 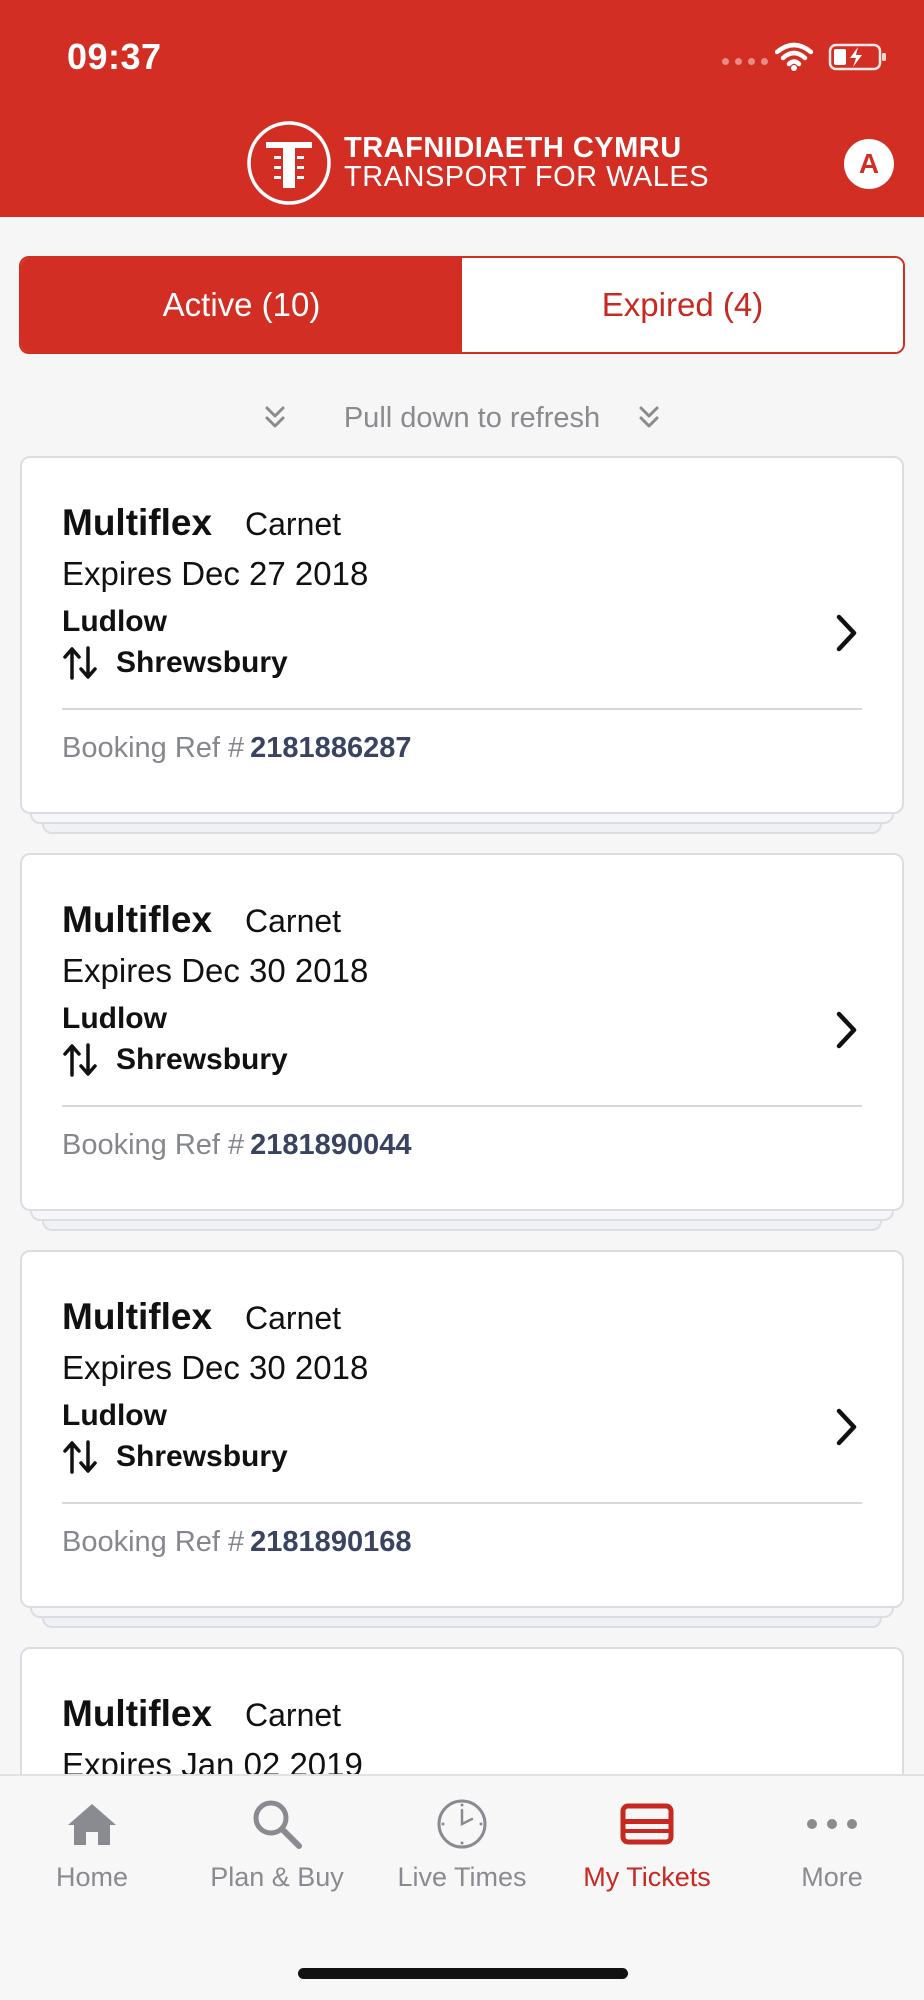 I want to click on logo-line-english: TRANSPORT FOR WALES, so click(x=527, y=177).